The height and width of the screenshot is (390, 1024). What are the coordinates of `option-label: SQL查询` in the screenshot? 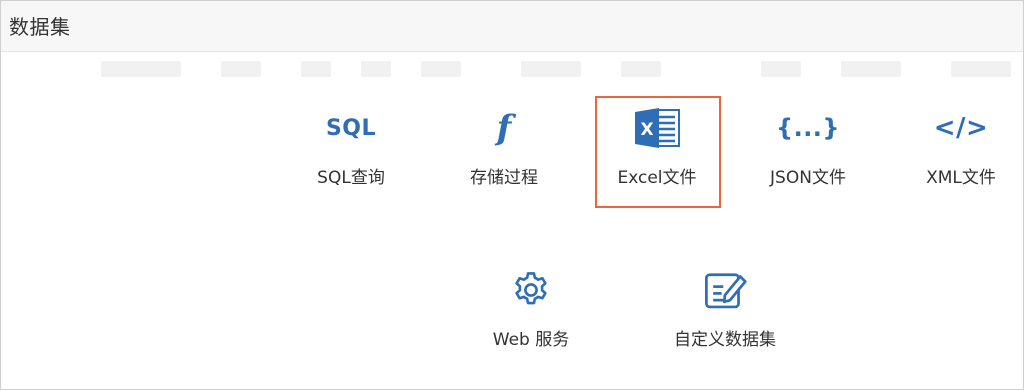 It's located at (351, 178).